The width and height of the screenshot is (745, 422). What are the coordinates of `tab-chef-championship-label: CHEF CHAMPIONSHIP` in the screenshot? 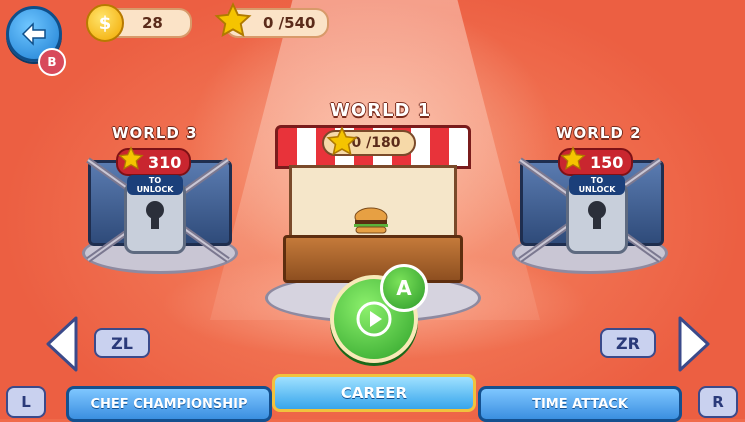 It's located at (169, 404).